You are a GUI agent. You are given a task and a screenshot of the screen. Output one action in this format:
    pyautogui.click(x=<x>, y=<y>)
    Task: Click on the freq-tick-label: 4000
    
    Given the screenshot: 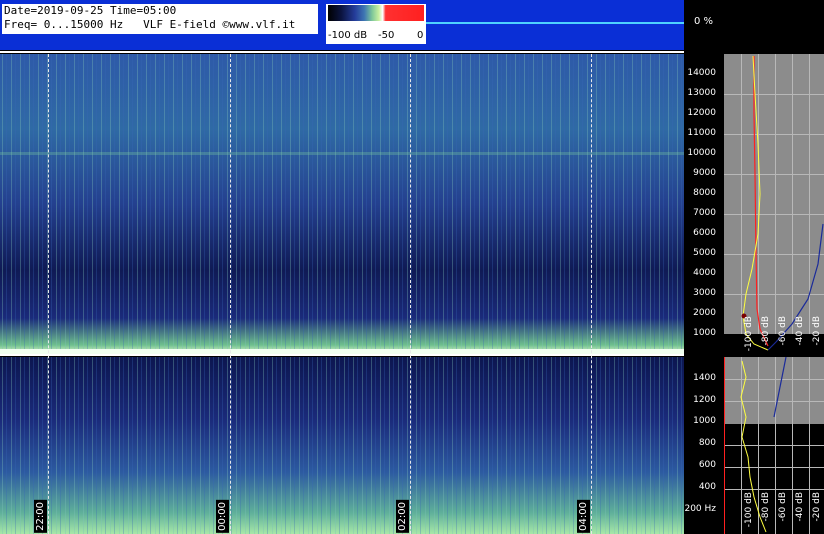 What is the action you would take?
    pyautogui.click(x=704, y=273)
    